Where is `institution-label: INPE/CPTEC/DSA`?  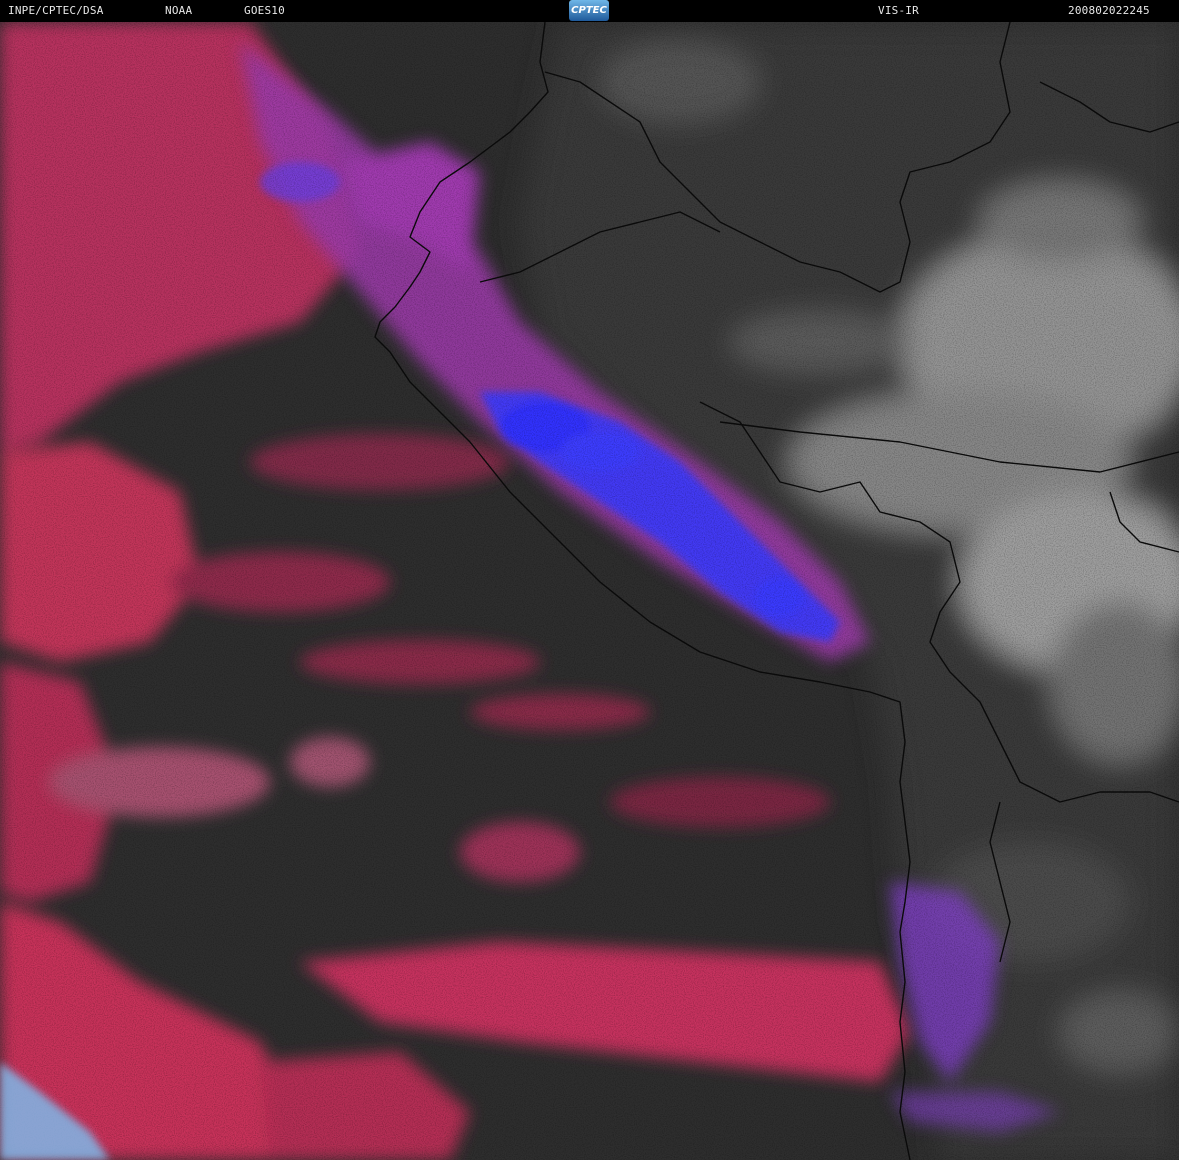
institution-label: INPE/CPTEC/DSA is located at coordinates (56, 10).